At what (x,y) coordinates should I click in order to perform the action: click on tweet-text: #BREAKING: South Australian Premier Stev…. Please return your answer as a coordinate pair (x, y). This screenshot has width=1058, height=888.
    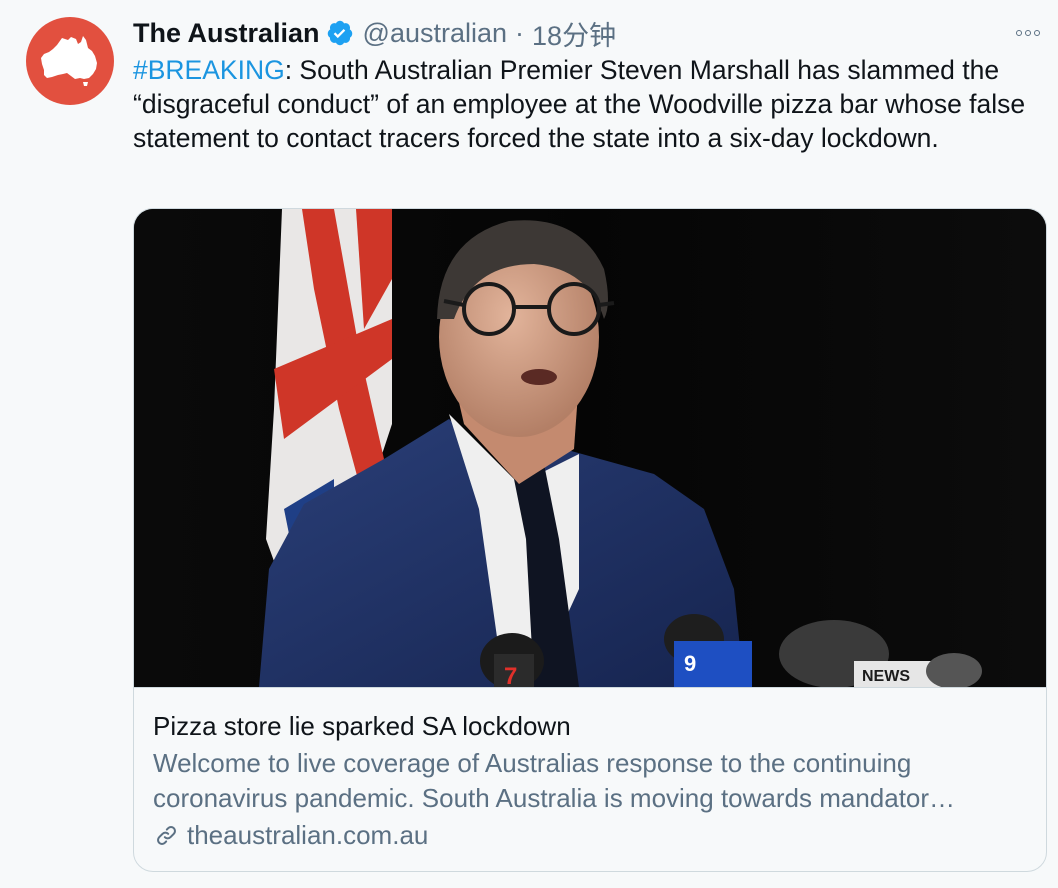
    Looking at the image, I should click on (588, 104).